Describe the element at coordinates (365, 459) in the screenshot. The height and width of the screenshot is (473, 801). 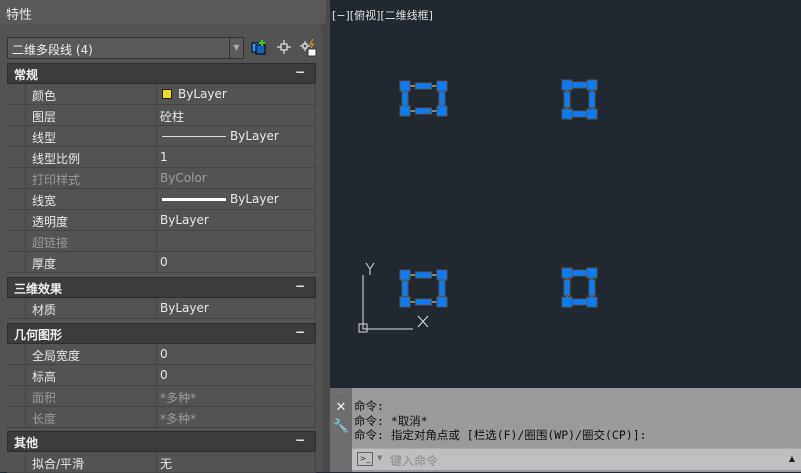
I see `prompt-icon: >_` at that location.